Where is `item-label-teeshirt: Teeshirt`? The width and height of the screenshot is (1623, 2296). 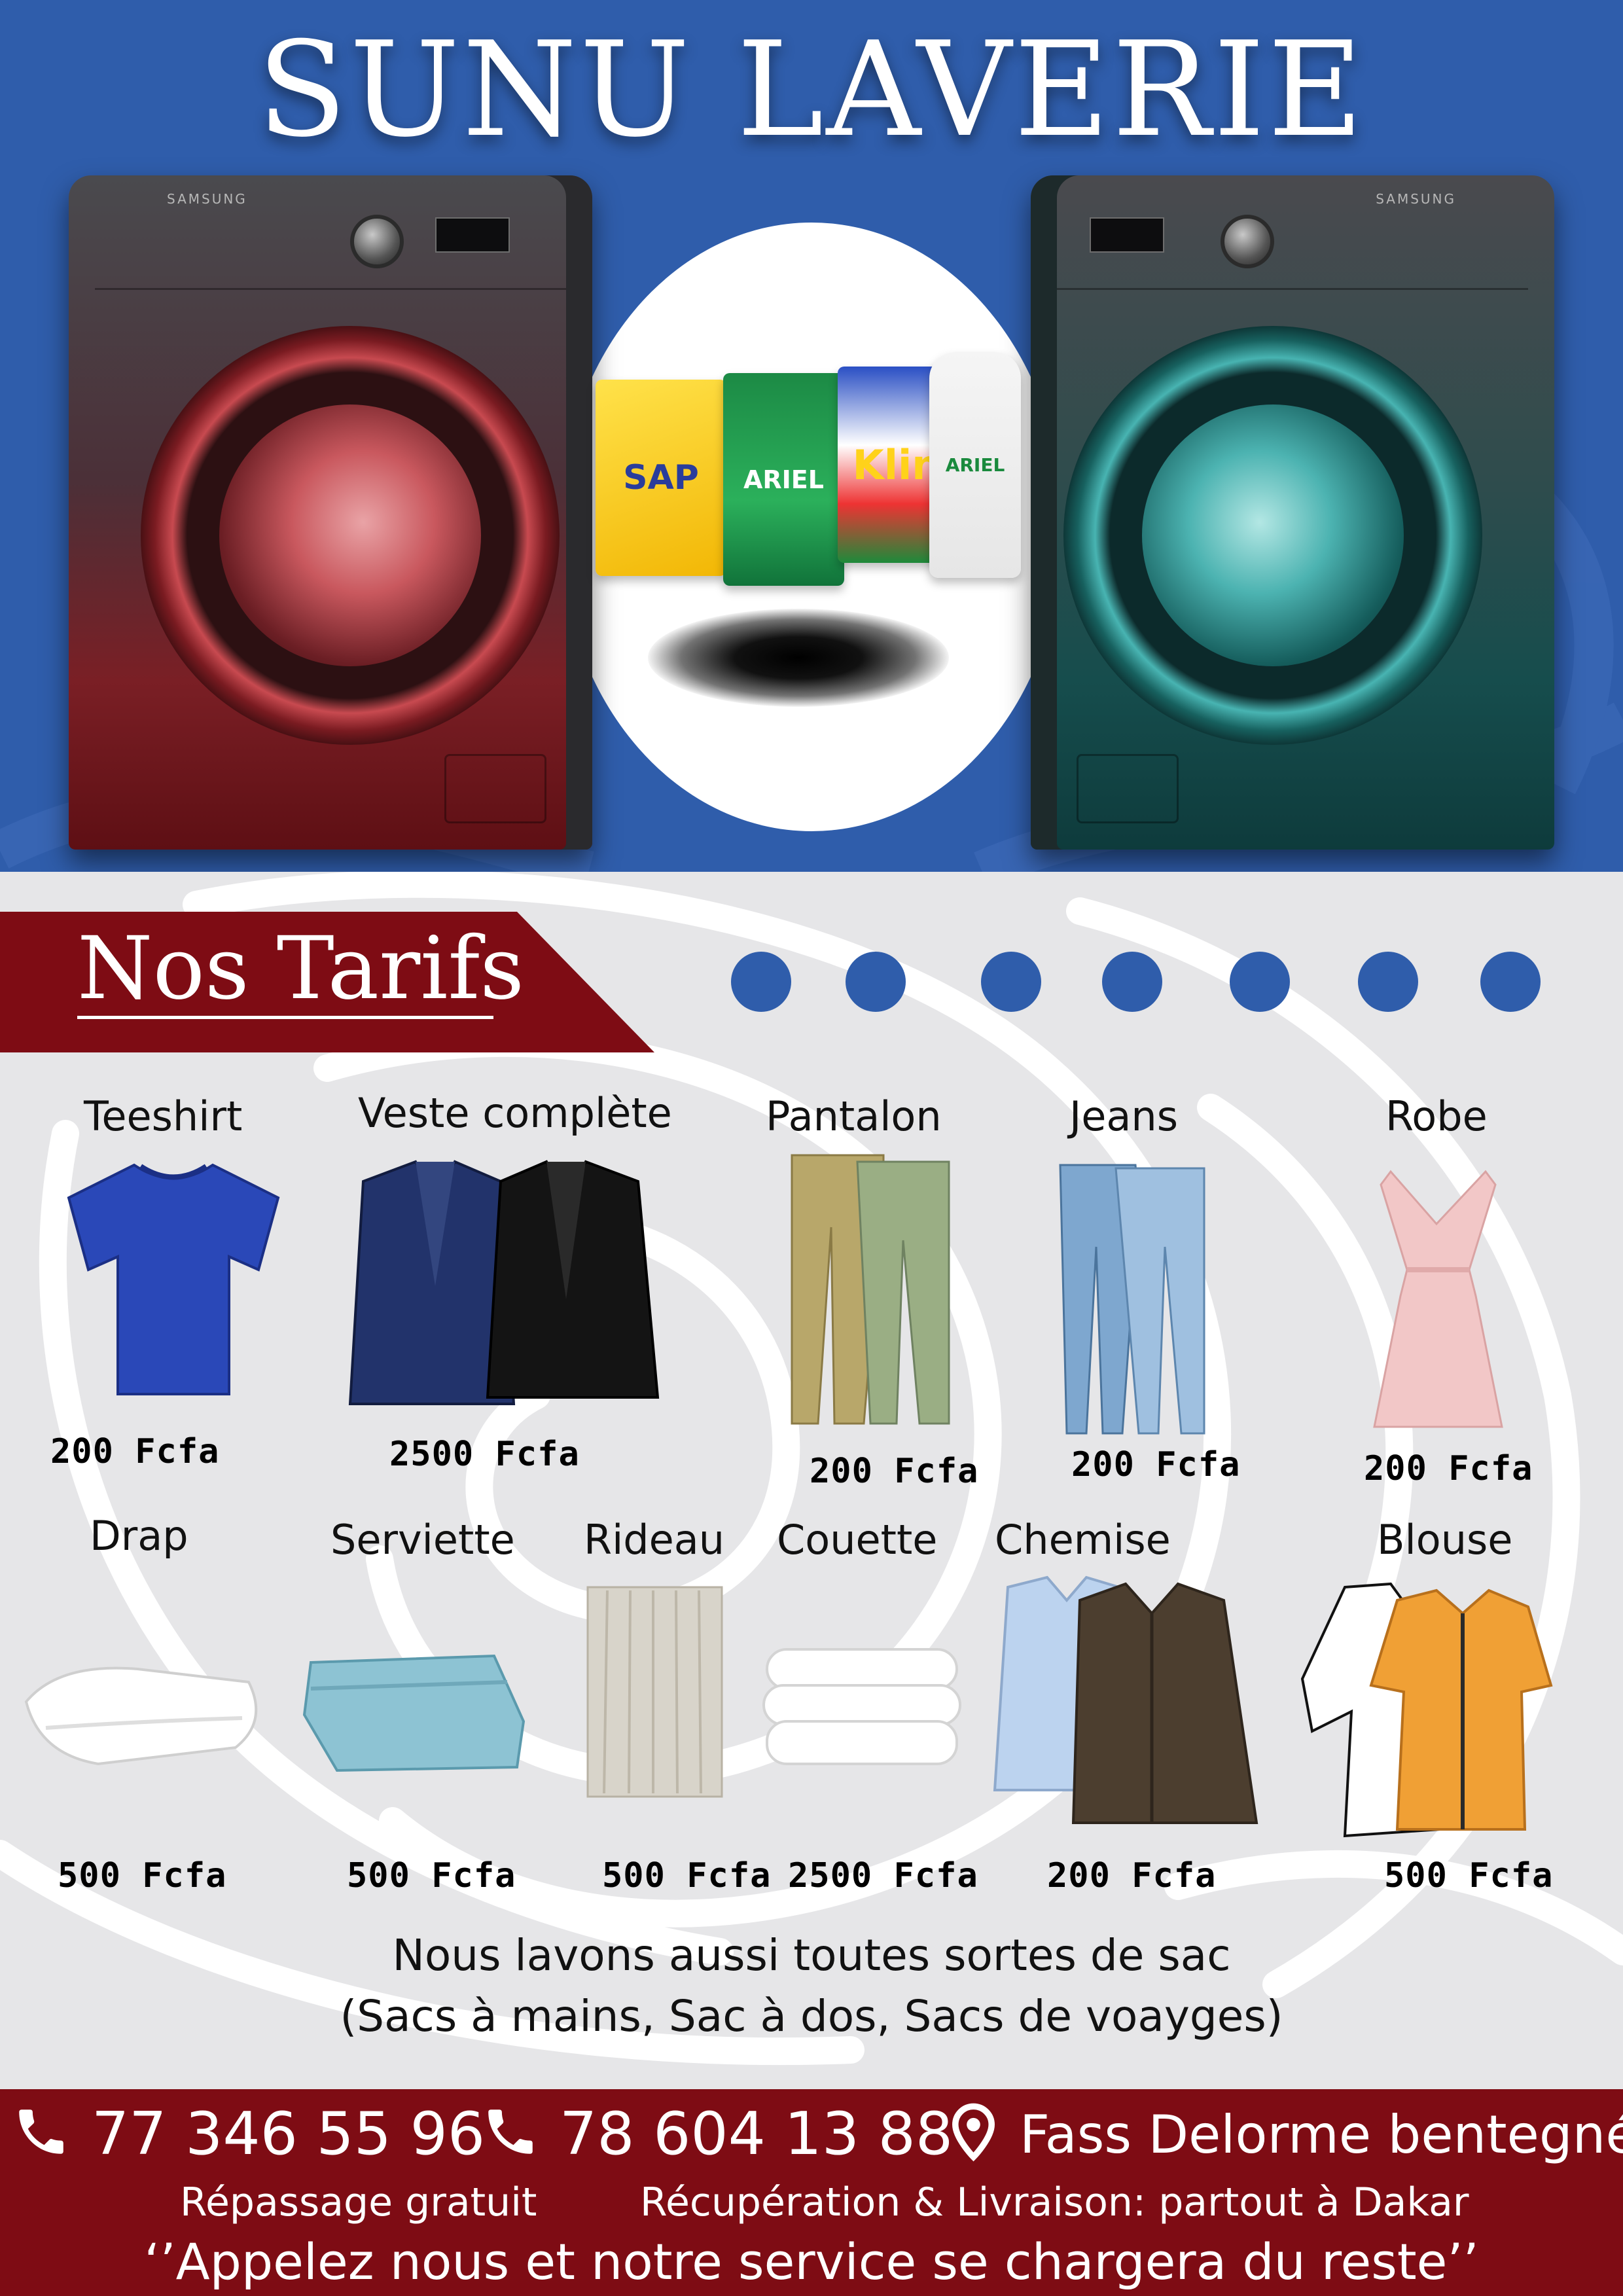
item-label-teeshirt: Teeshirt is located at coordinates (163, 1116).